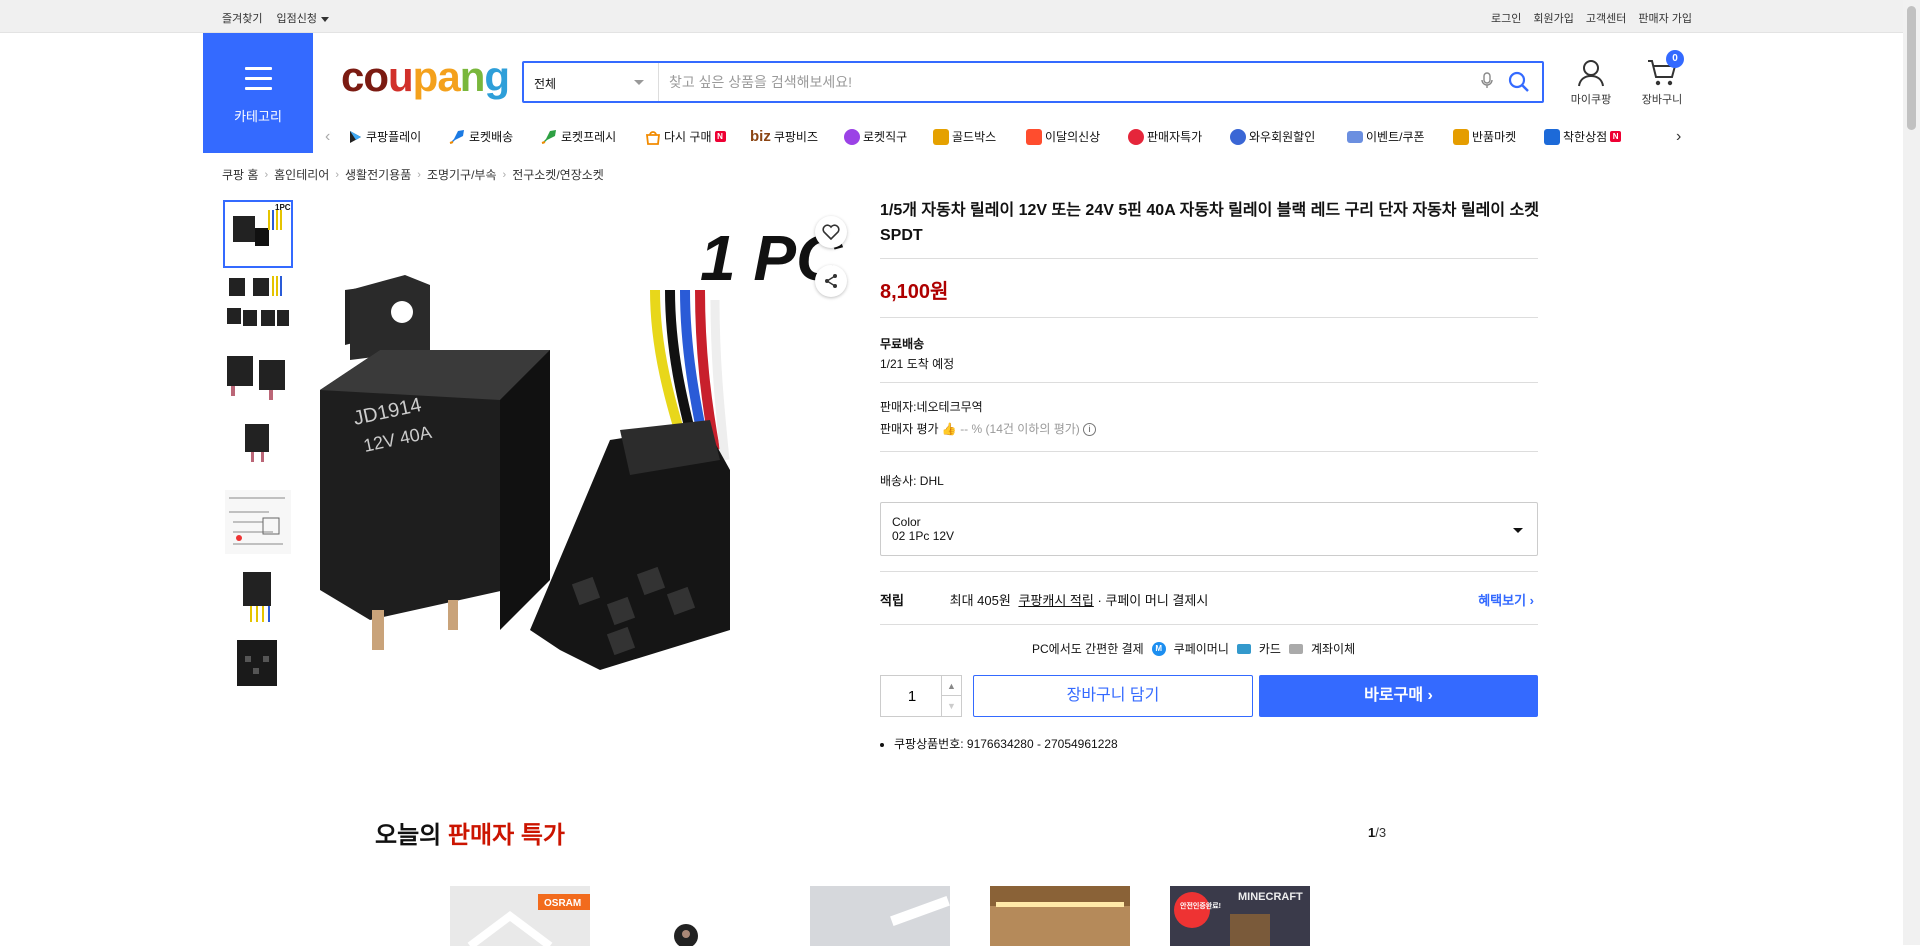 Image resolution: width=1920 pixels, height=946 pixels. I want to click on info-icon: i, so click(1090, 430).